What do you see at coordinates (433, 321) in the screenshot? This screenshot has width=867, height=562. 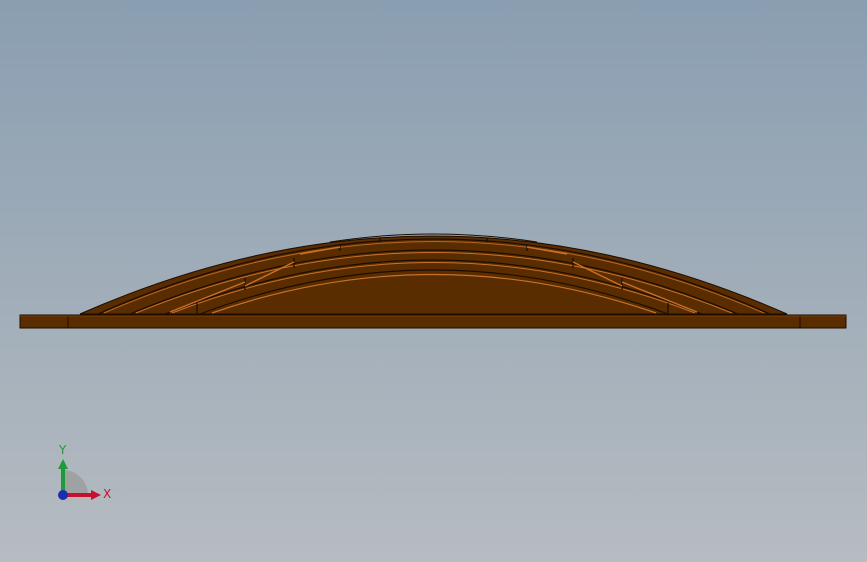 I see `base-plate` at bounding box center [433, 321].